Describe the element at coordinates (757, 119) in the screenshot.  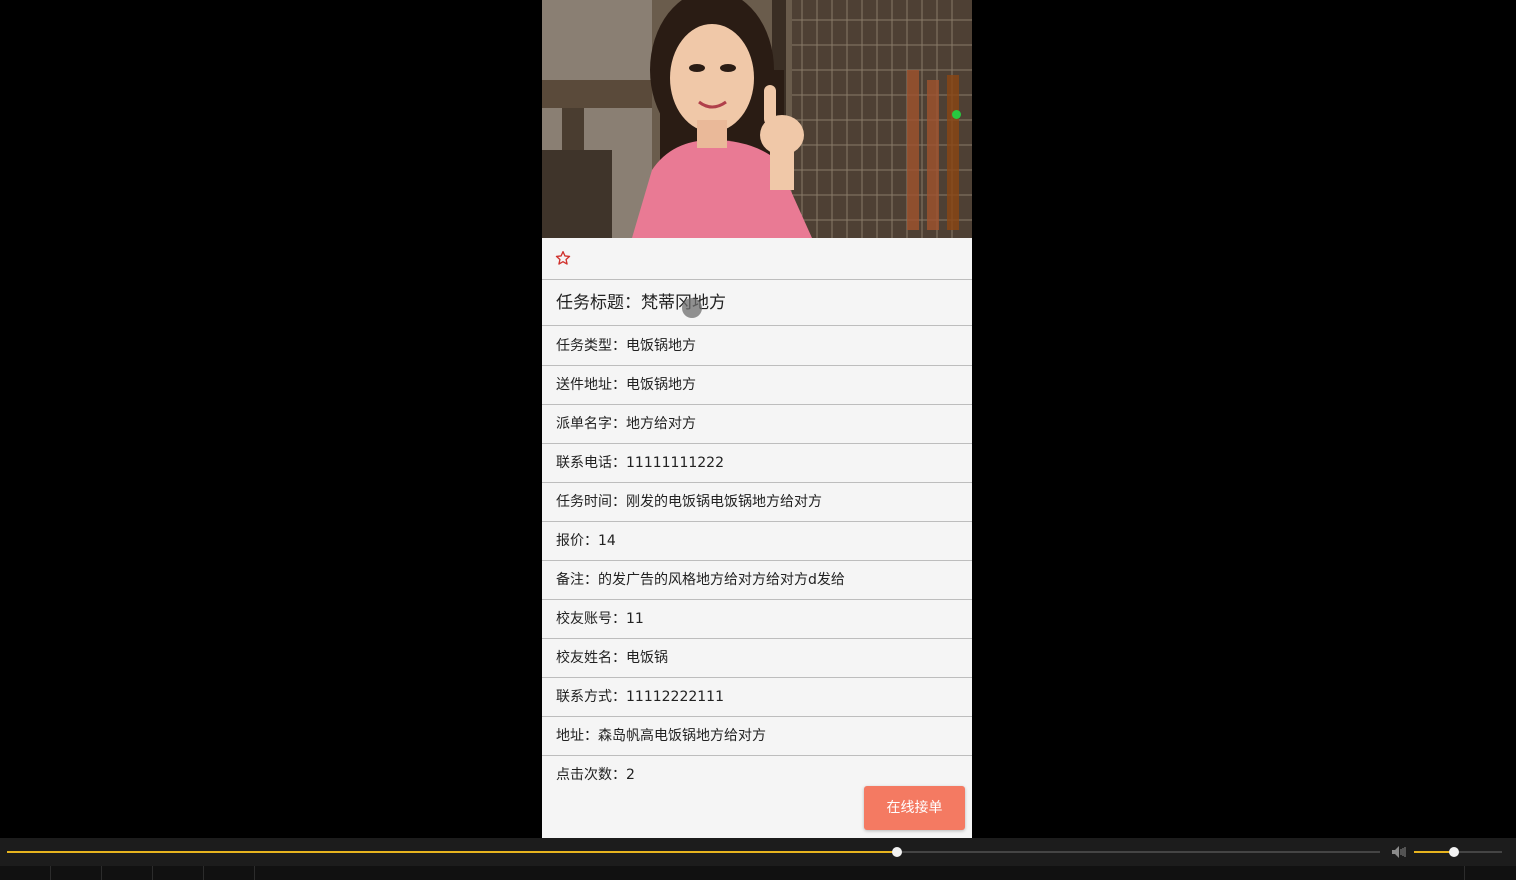
I see `task-photo` at that location.